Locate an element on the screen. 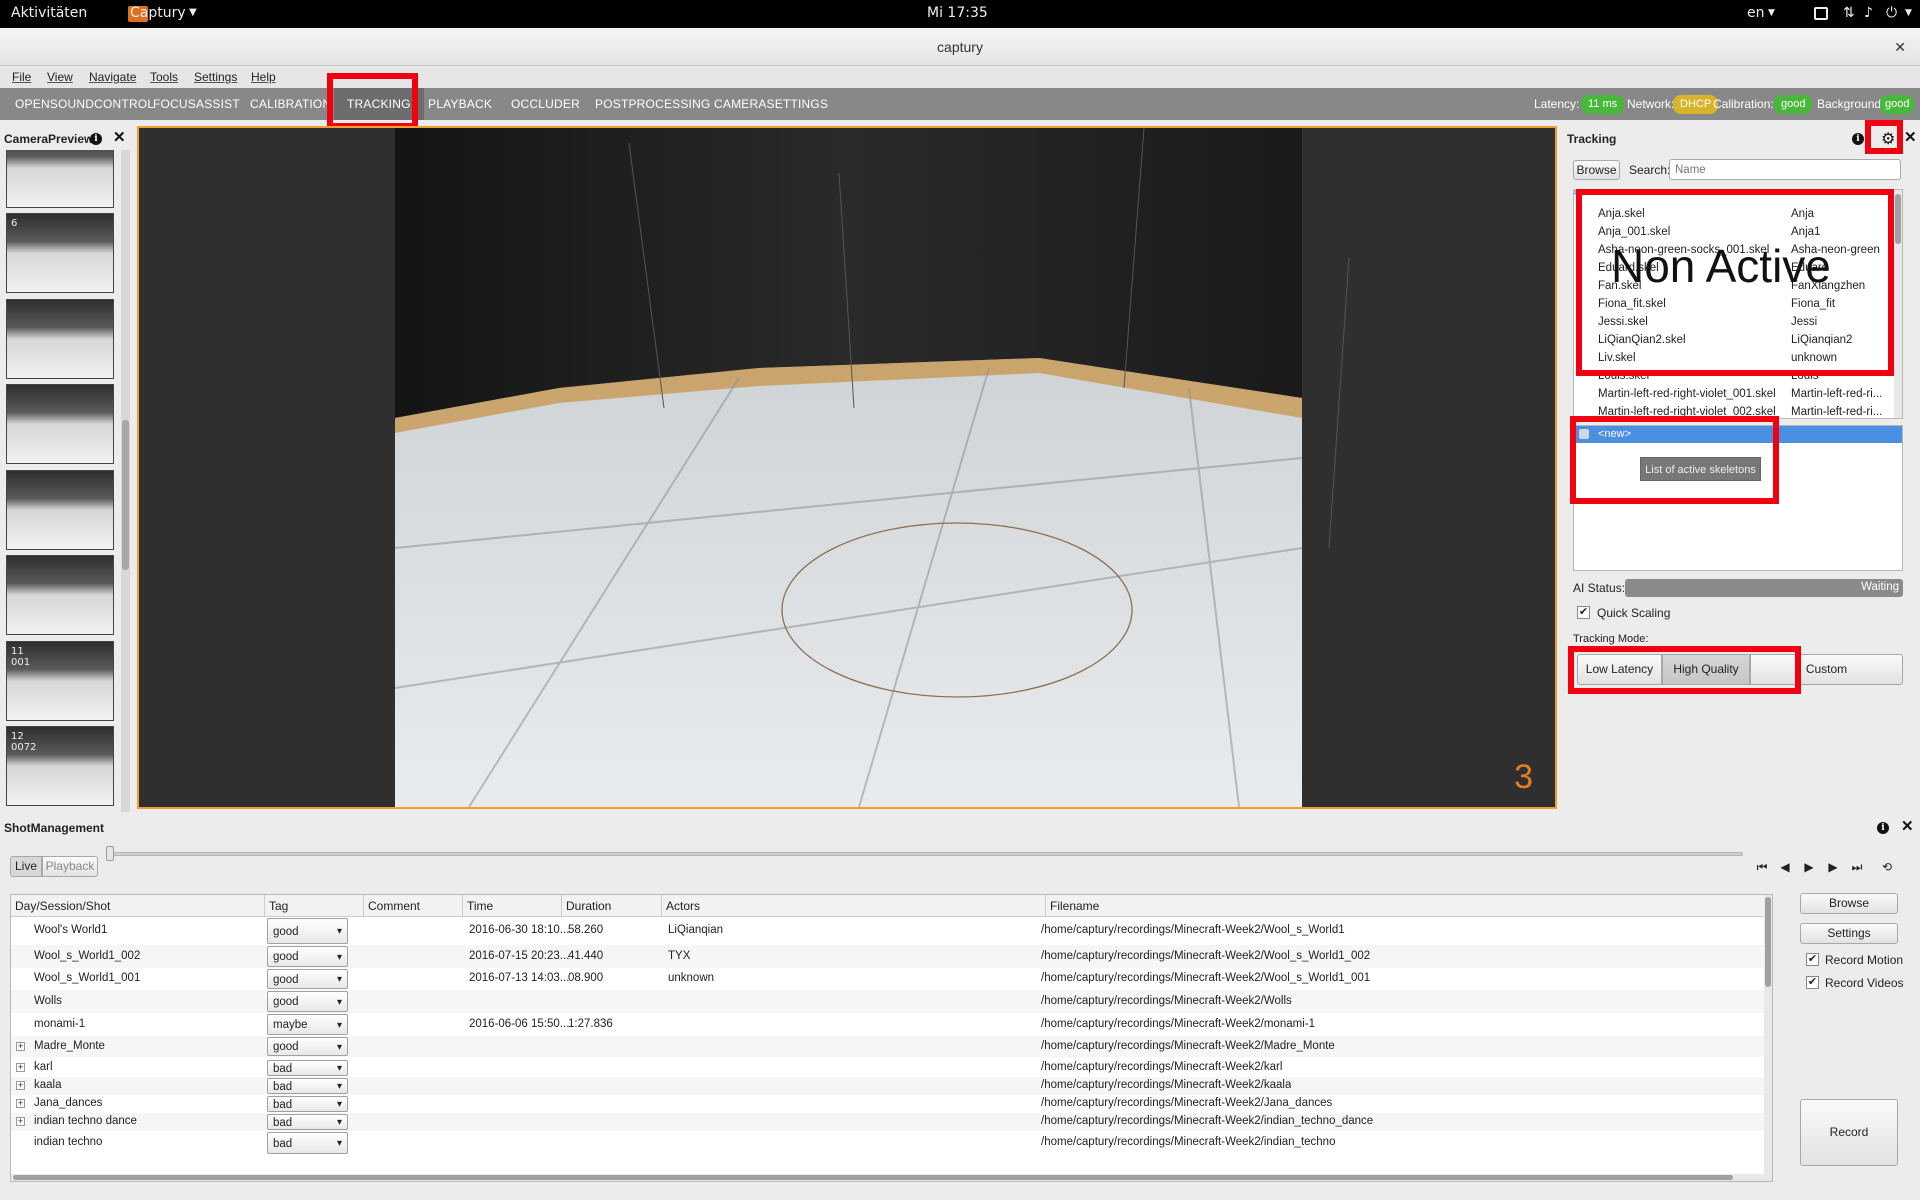  play-icon: ▶ is located at coordinates (1809, 867).